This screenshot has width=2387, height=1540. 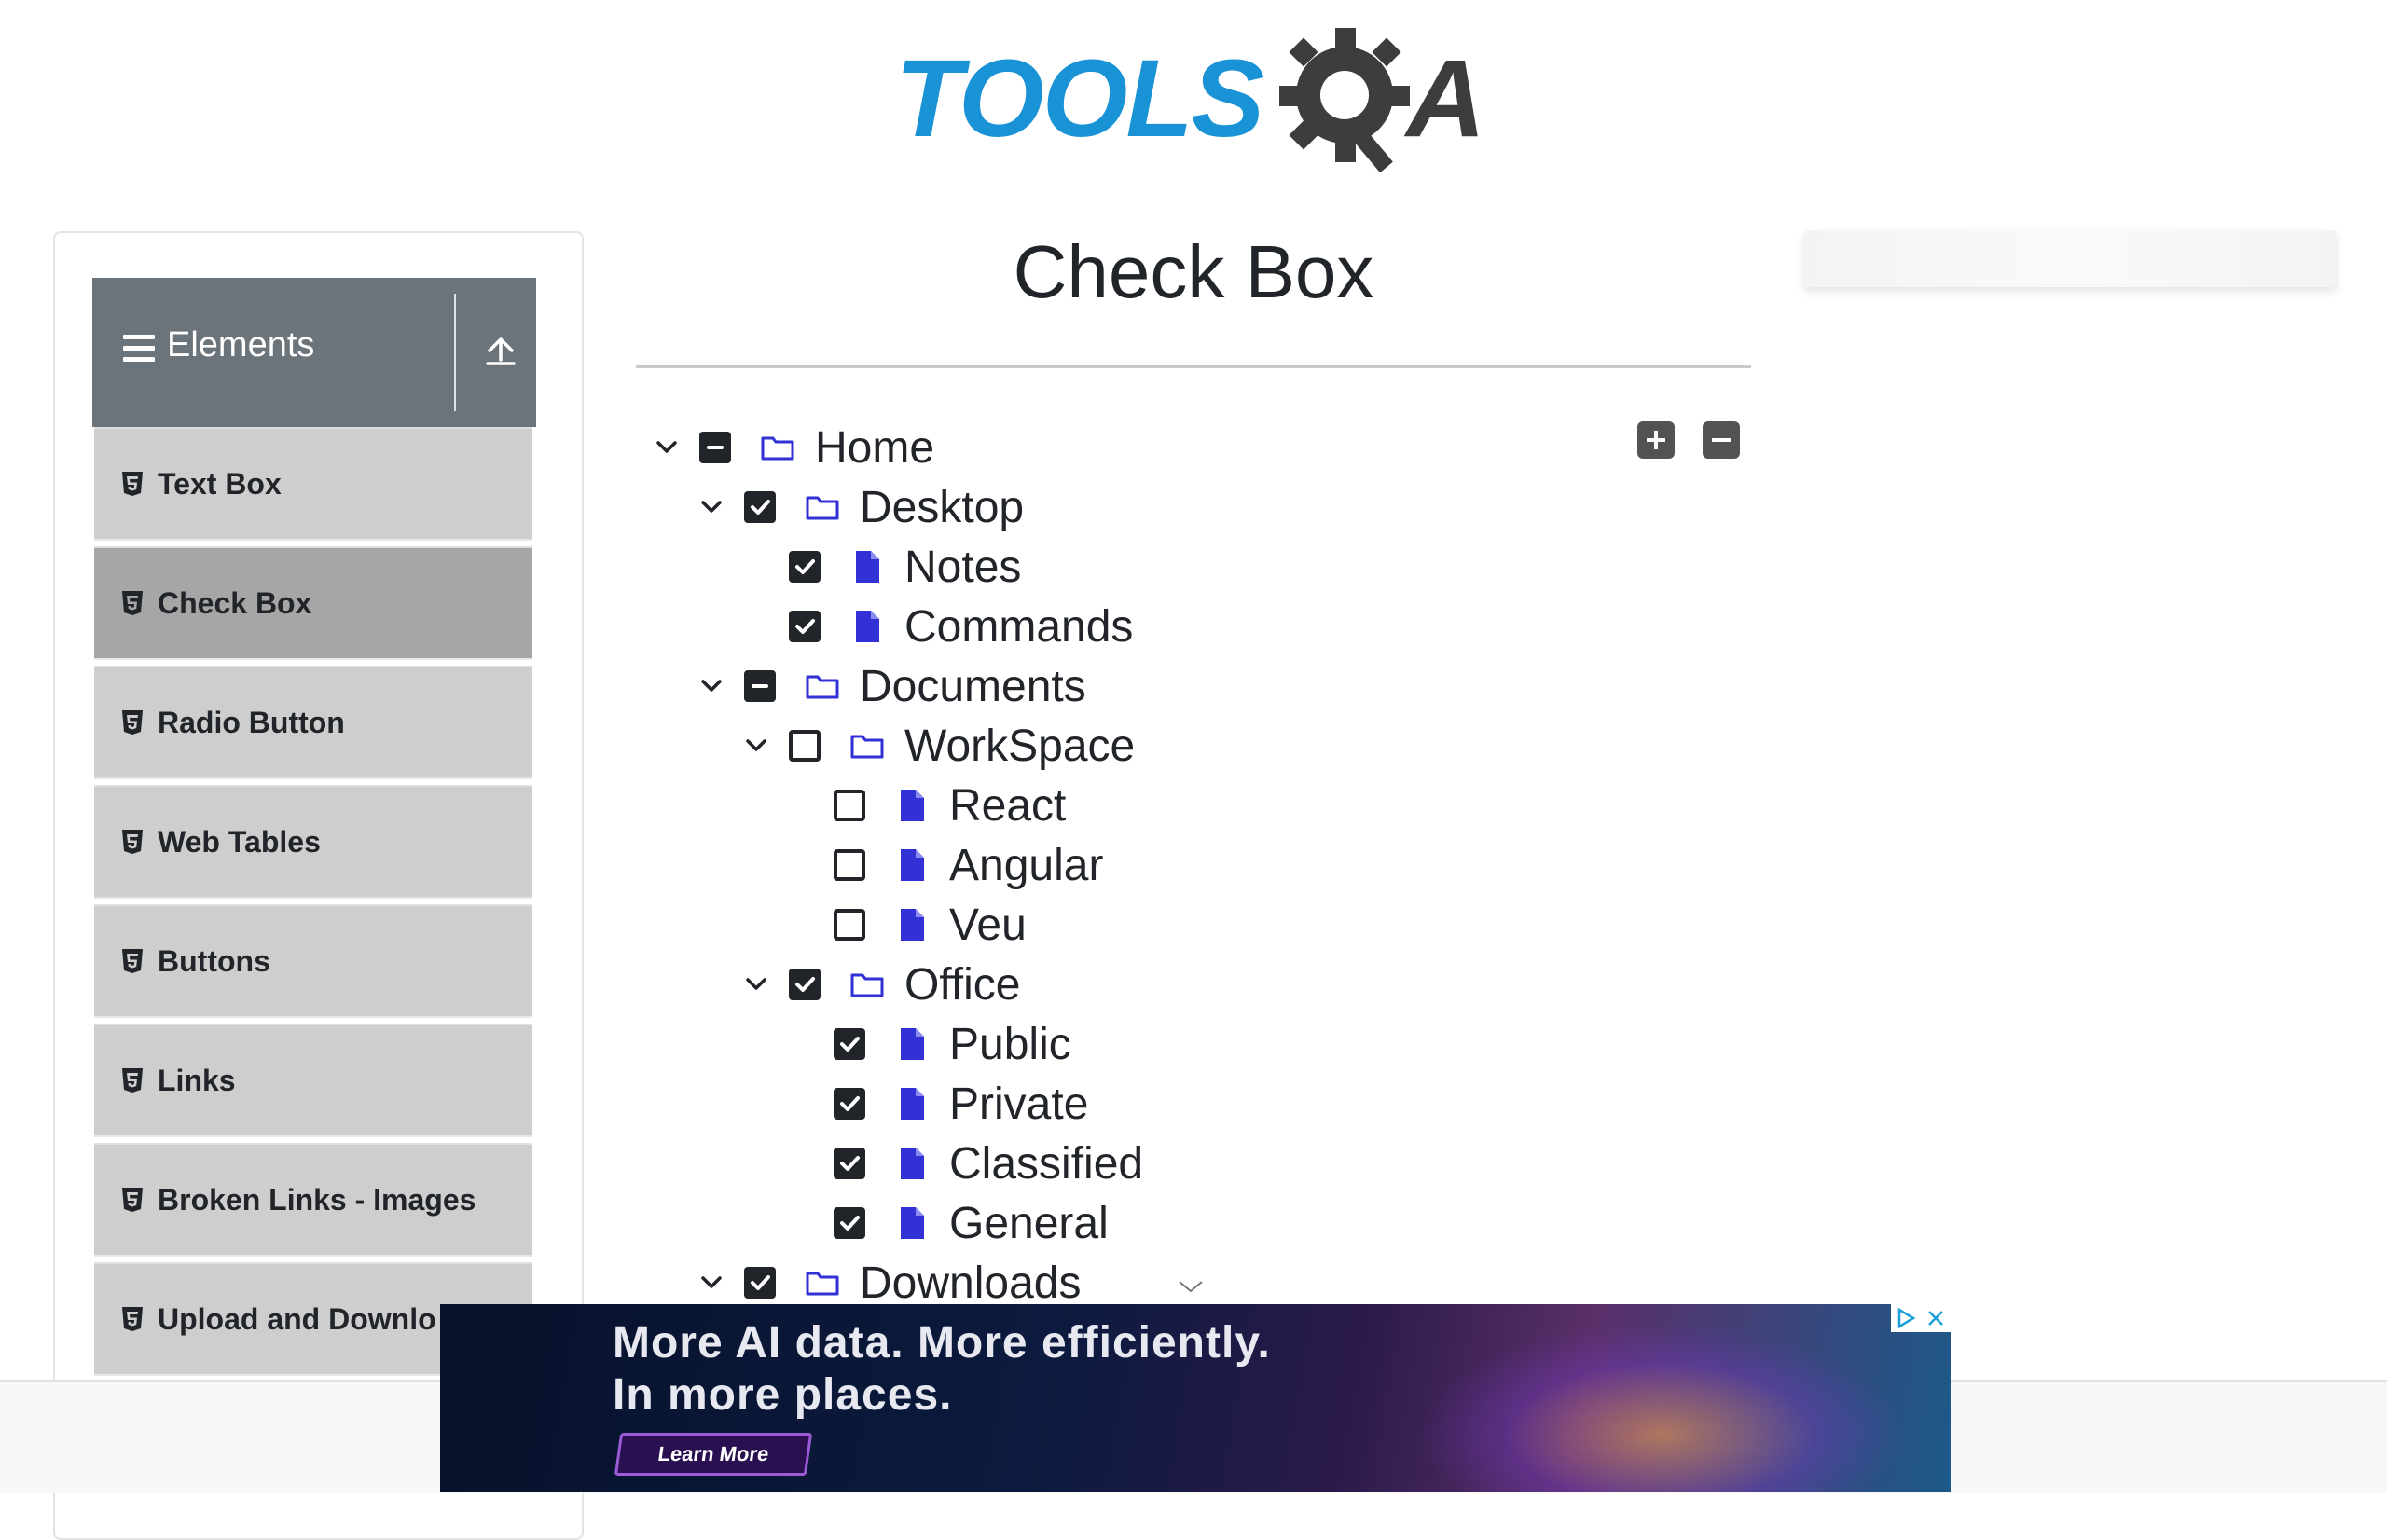 I want to click on tree-node-label: Angular, so click(x=1026, y=865).